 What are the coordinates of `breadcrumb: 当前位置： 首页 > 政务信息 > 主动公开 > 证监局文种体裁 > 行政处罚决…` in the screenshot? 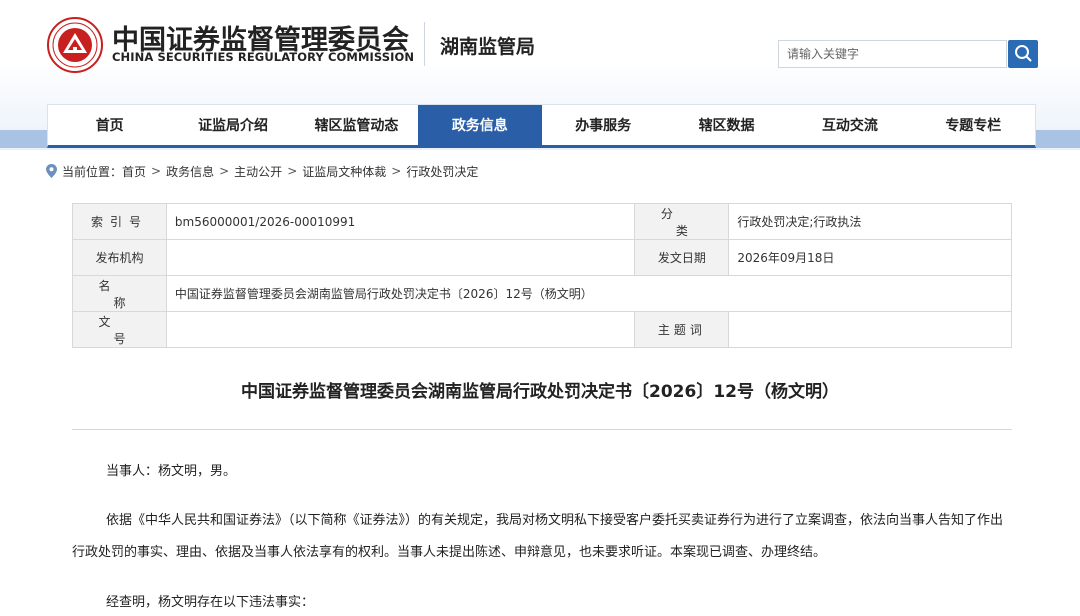 It's located at (262, 171).